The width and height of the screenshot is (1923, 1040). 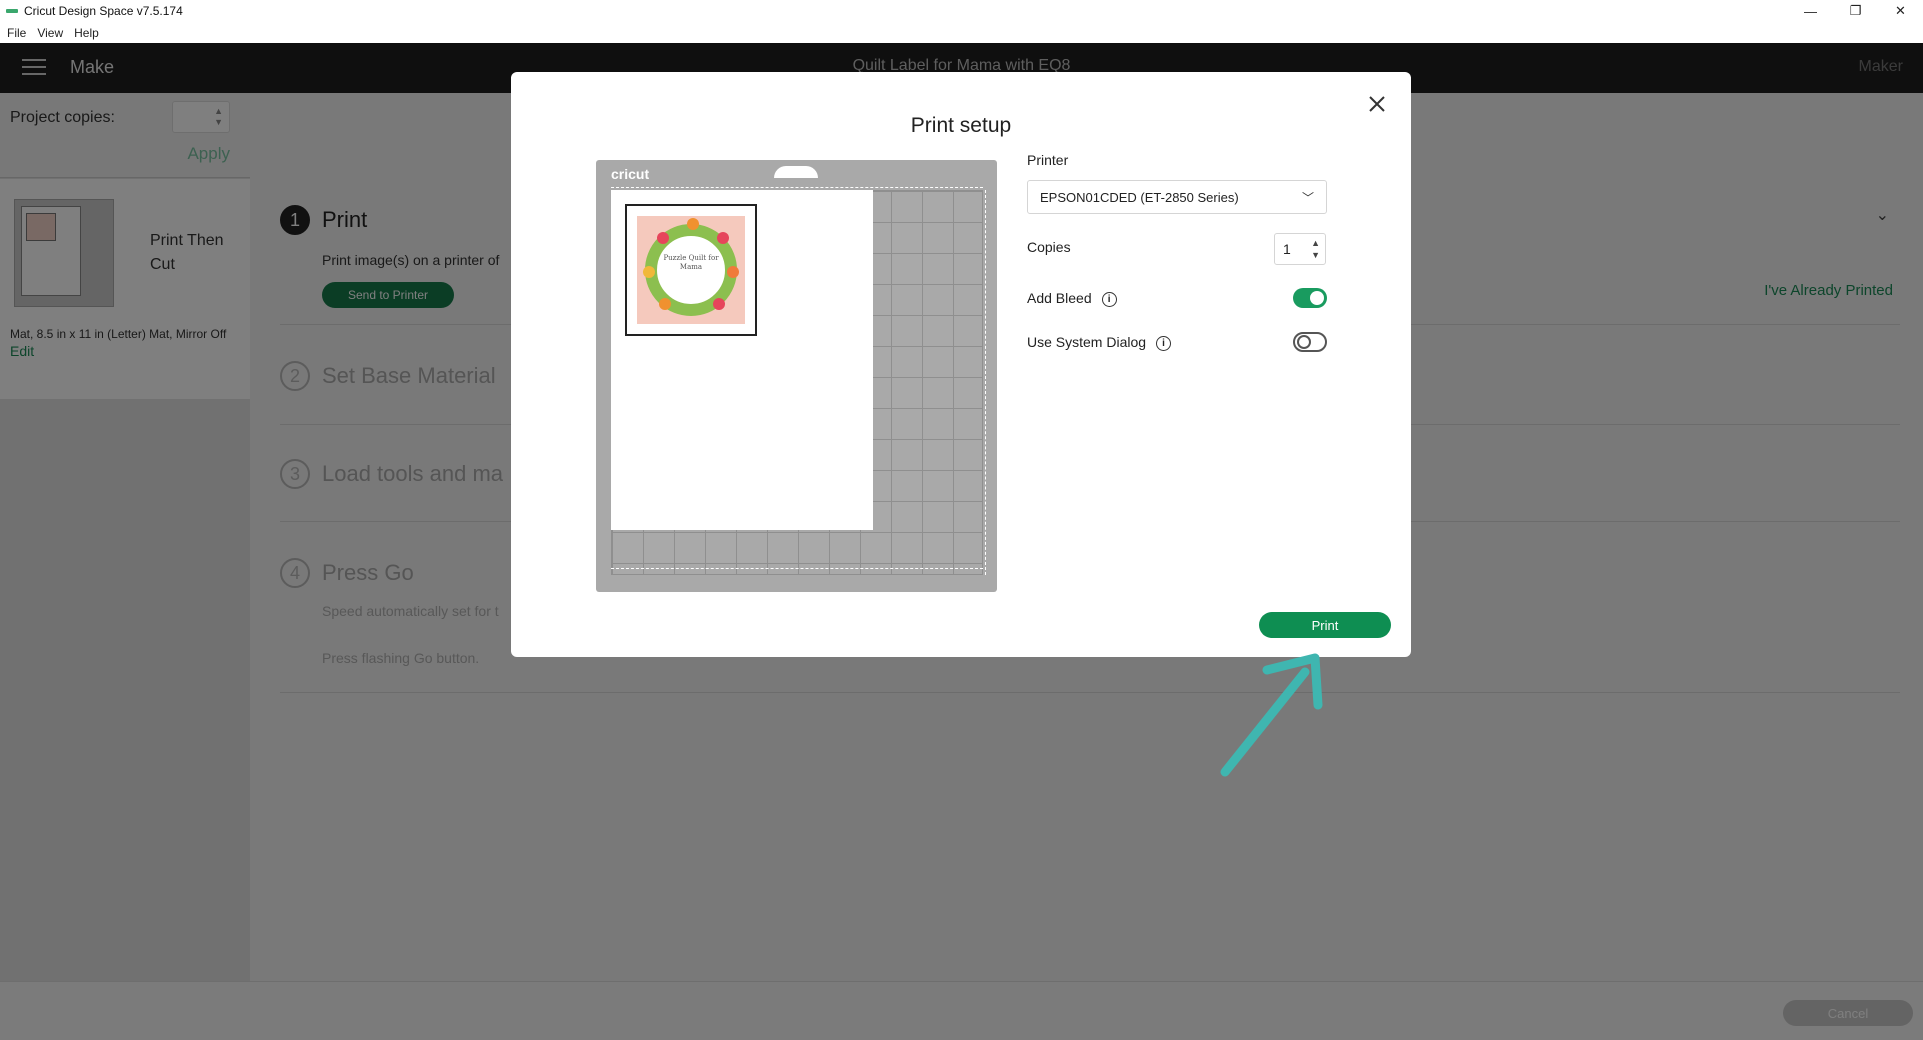 What do you see at coordinates (1300, 249) in the screenshot?
I see `copies-input: 1 ▲ ▼` at bounding box center [1300, 249].